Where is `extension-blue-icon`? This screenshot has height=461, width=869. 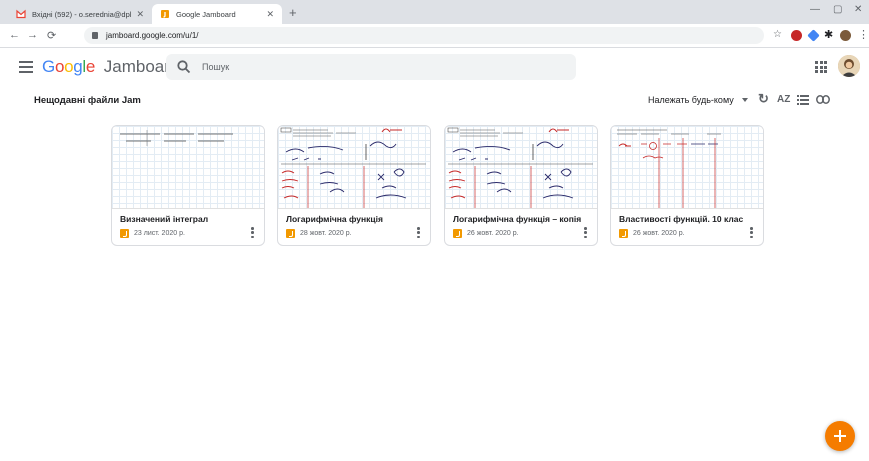 extension-blue-icon is located at coordinates (813, 35).